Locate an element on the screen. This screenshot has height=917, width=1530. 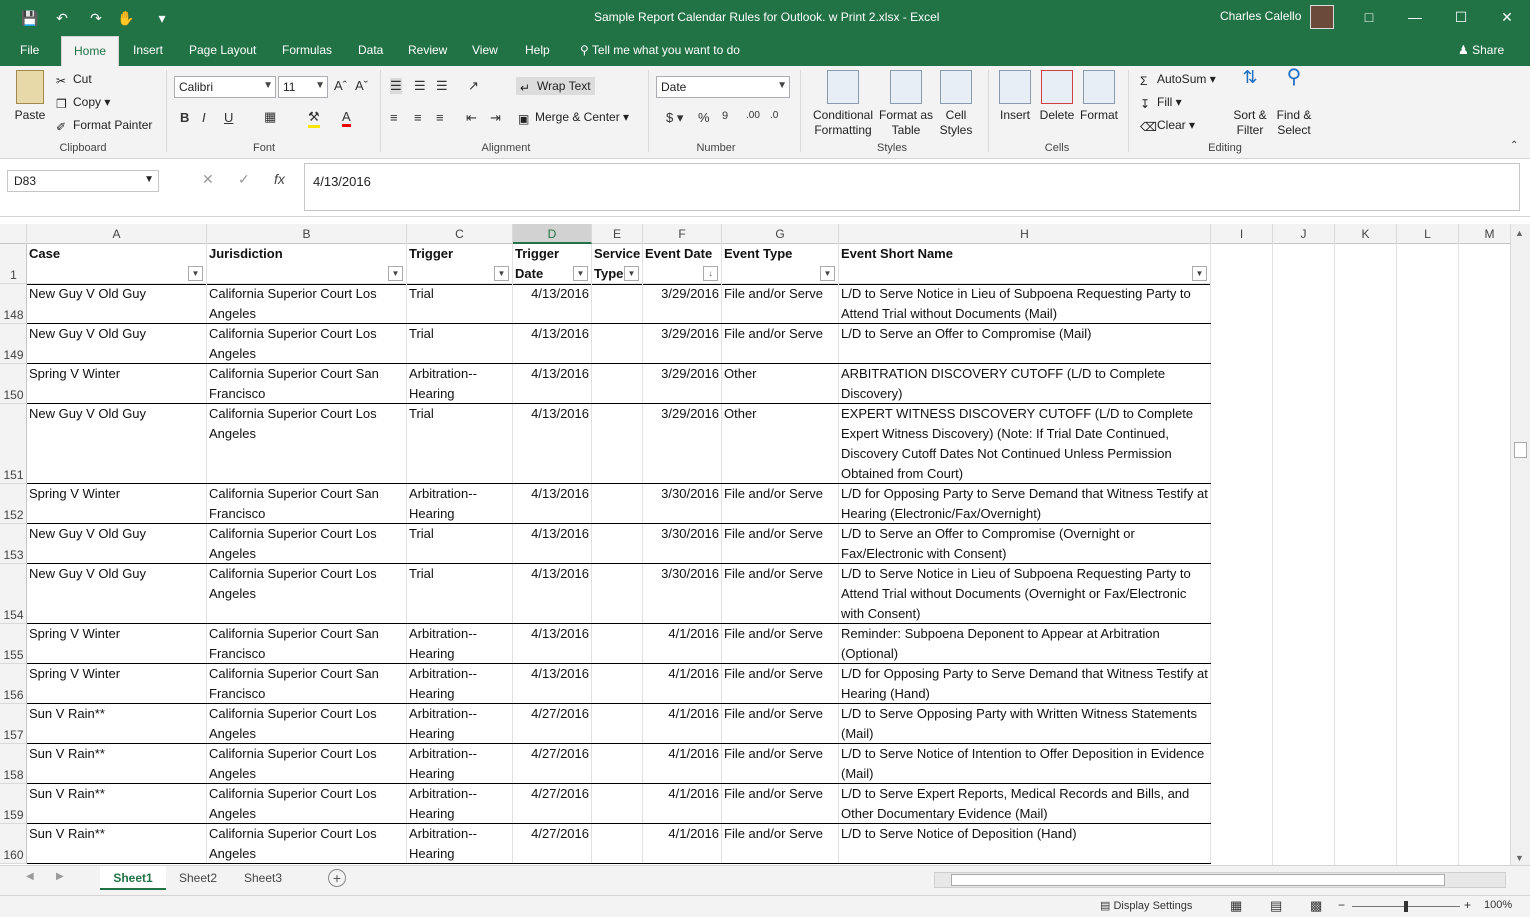
italic-icon: I is located at coordinates (204, 117).